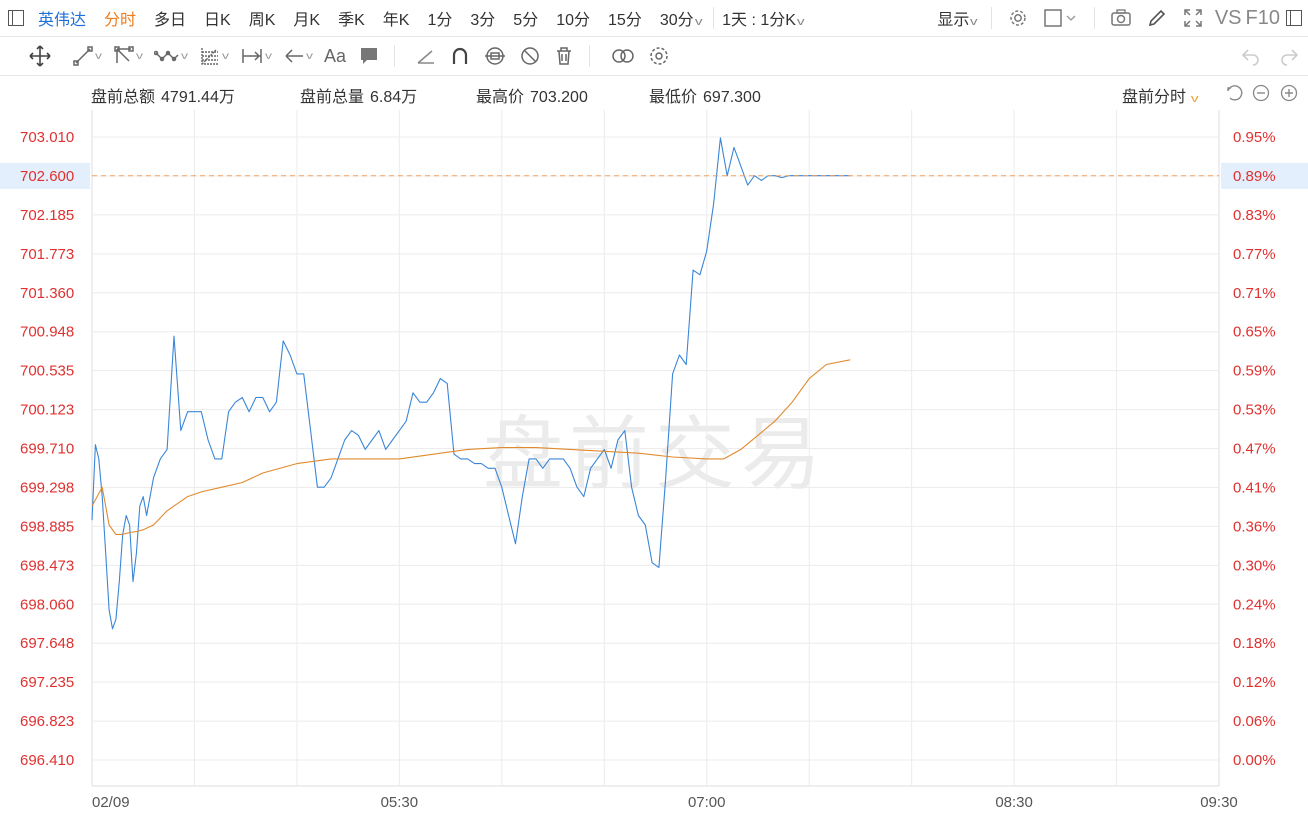 The height and width of the screenshot is (823, 1308). I want to click on range-tool-icon: v, so click(256, 56).